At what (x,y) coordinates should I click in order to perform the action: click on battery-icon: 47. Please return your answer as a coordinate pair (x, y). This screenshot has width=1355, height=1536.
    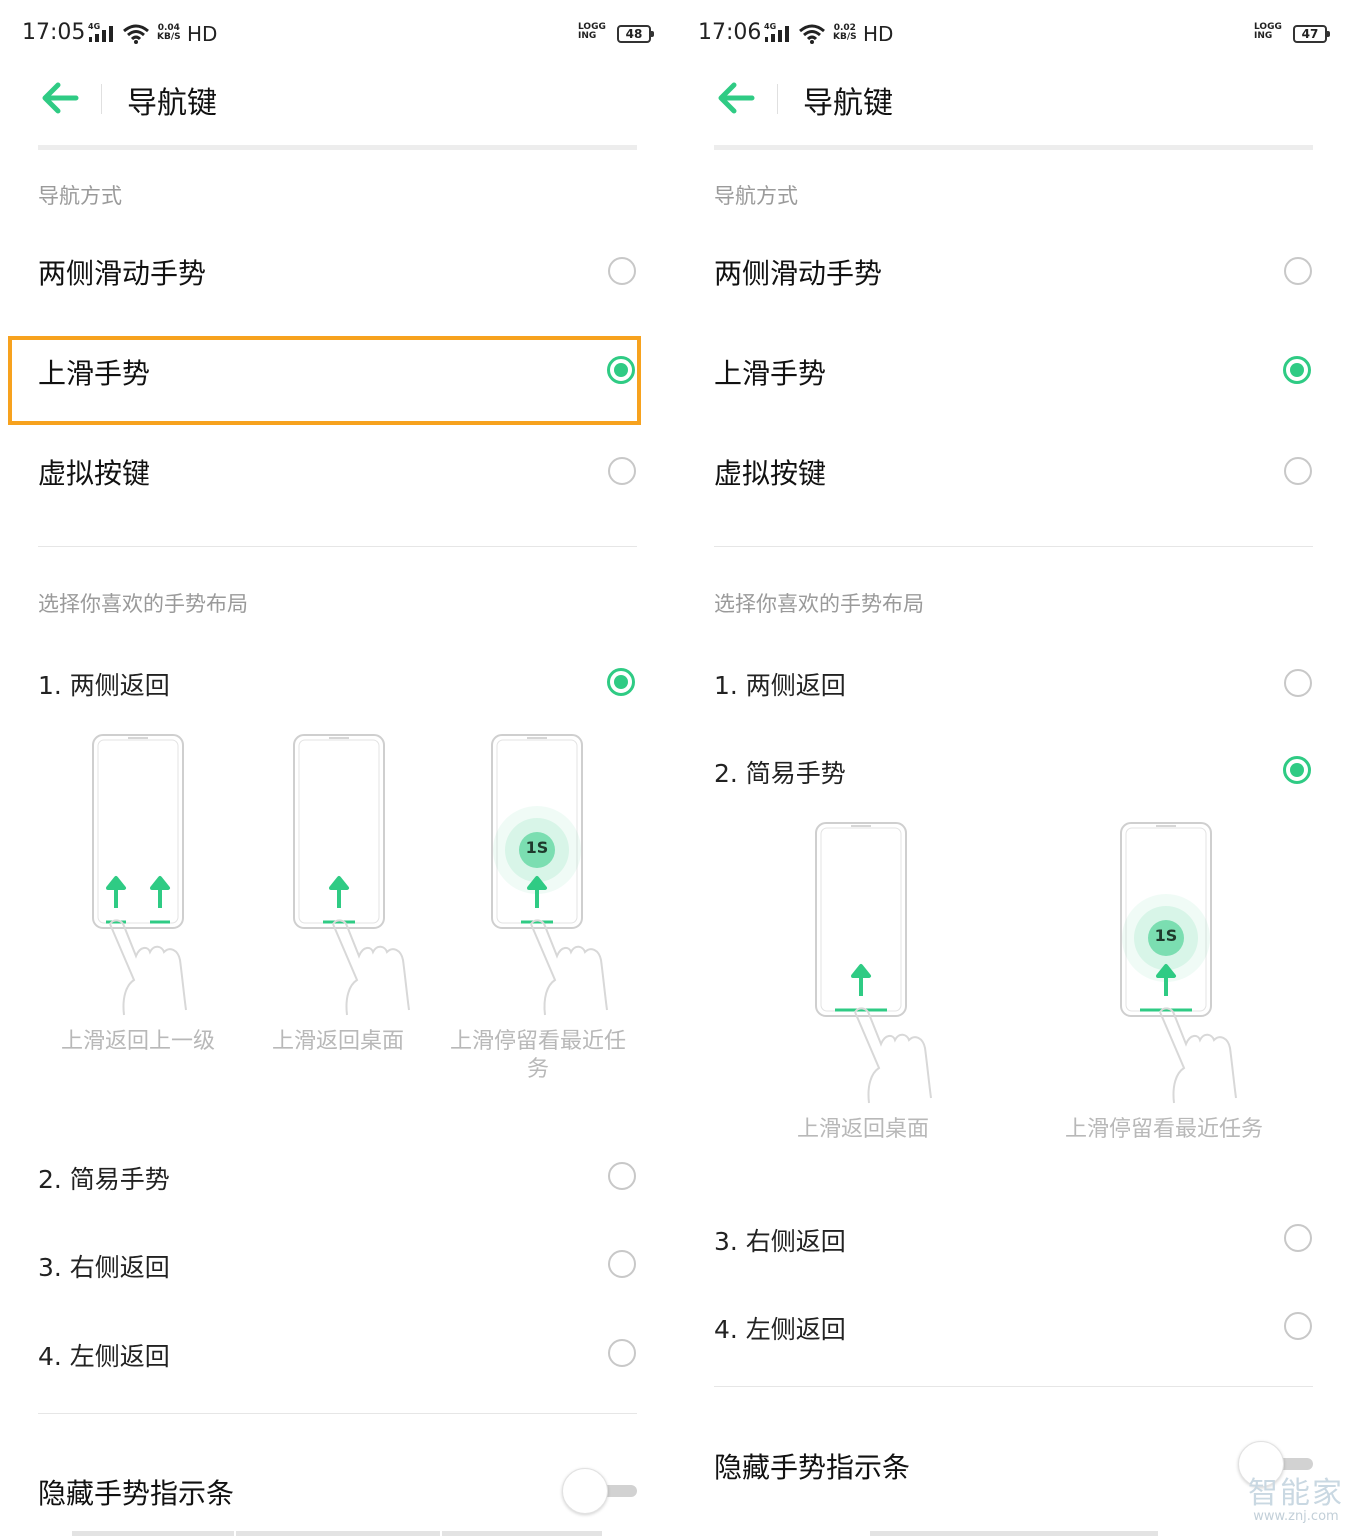
    Looking at the image, I should click on (1311, 34).